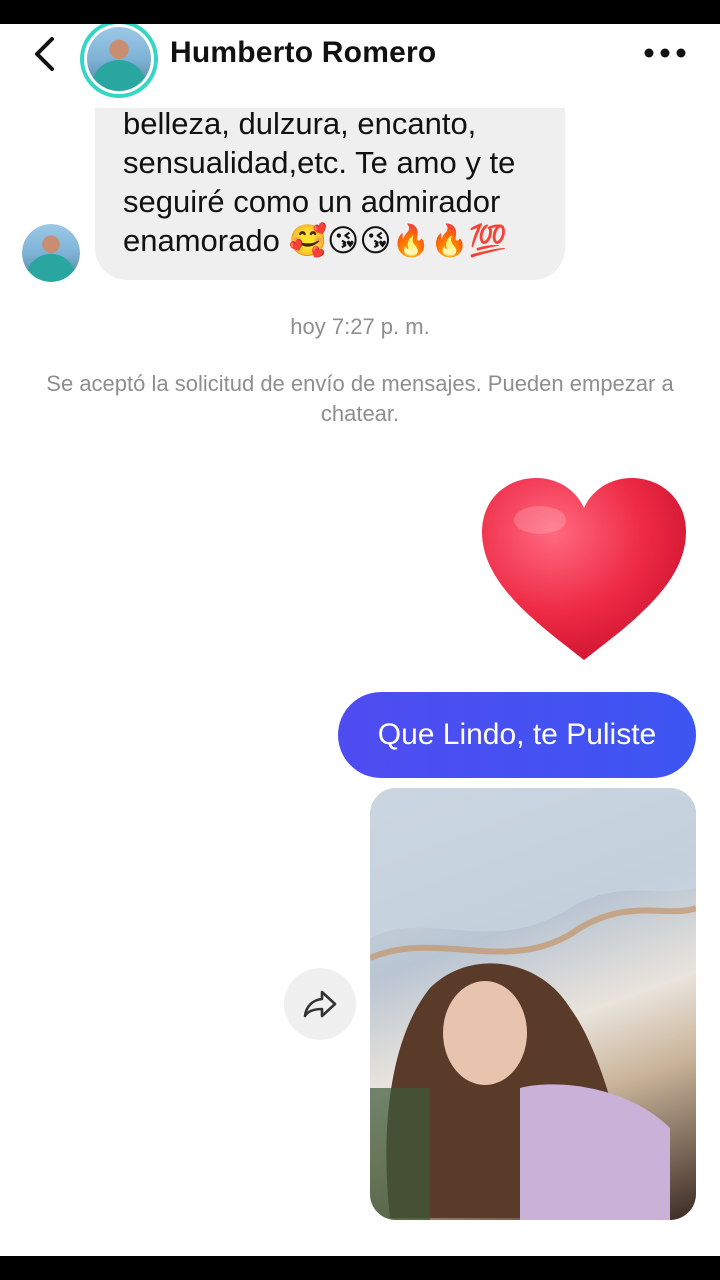  I want to click on heart-emoji-icon, so click(584, 569).